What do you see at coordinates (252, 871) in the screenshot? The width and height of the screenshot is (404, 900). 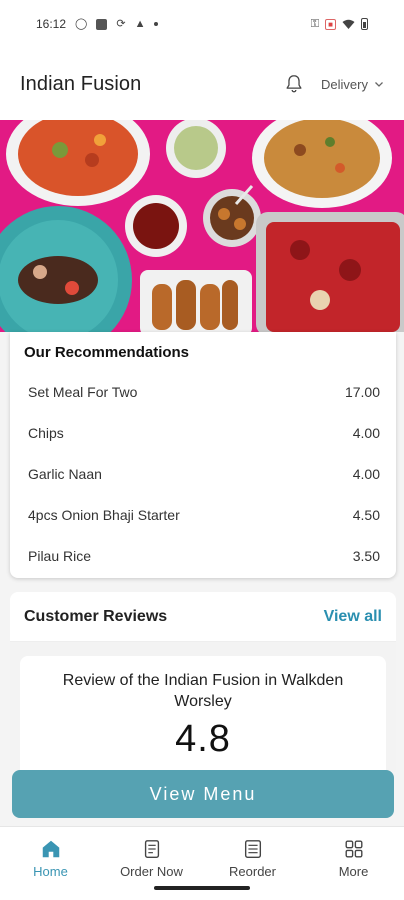 I see `nav-label: Reorder` at bounding box center [252, 871].